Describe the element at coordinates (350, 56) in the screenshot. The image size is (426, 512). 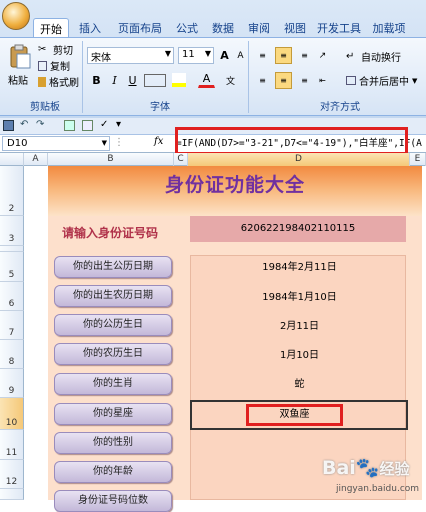
I see `wrap-icon: ↵` at that location.